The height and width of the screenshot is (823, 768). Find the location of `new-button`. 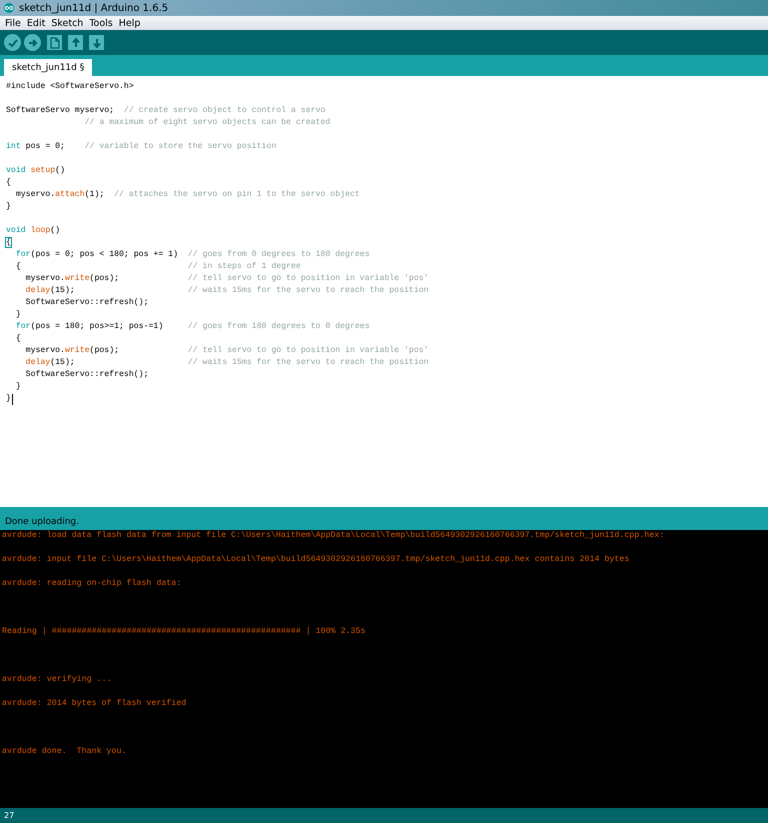

new-button is located at coordinates (54, 42).